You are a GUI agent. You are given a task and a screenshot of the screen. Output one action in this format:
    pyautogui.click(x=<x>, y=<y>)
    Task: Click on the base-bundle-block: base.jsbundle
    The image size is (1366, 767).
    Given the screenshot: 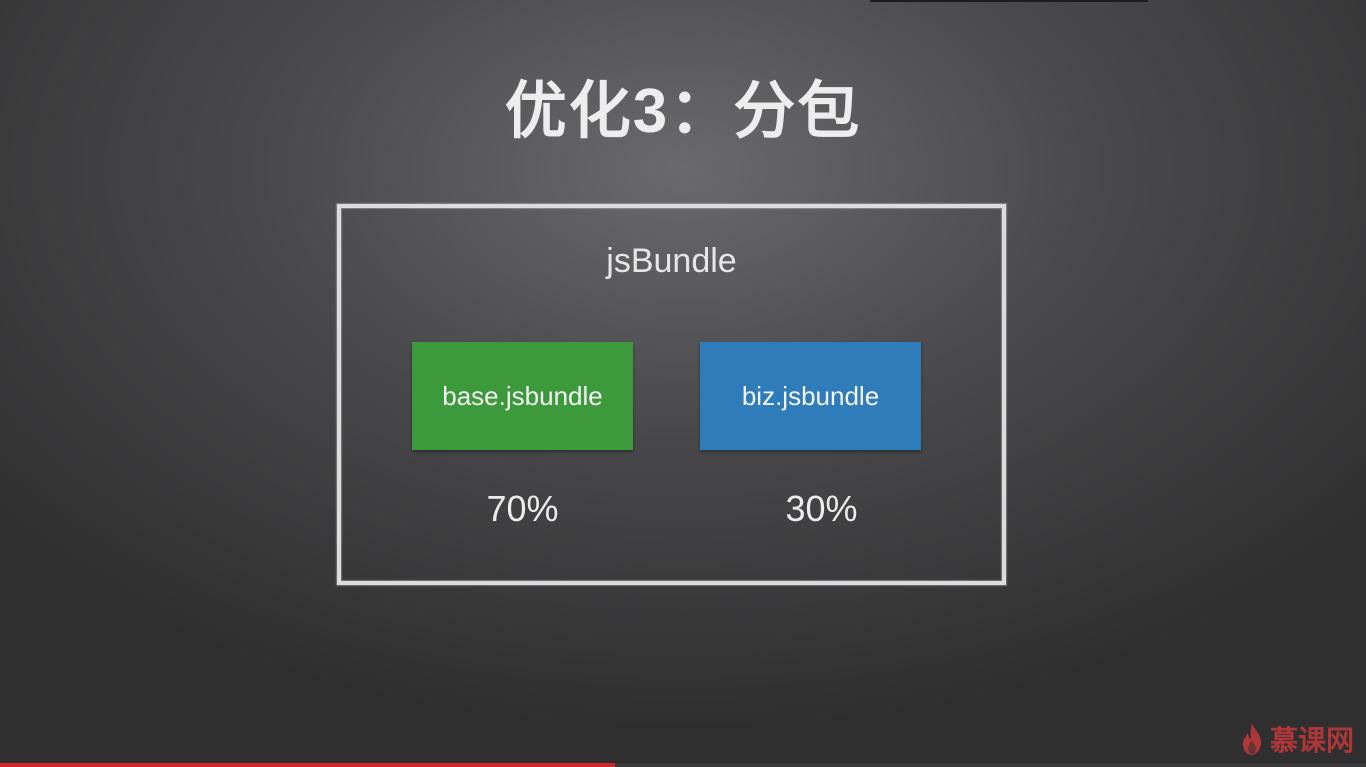 What is the action you would take?
    pyautogui.click(x=522, y=396)
    